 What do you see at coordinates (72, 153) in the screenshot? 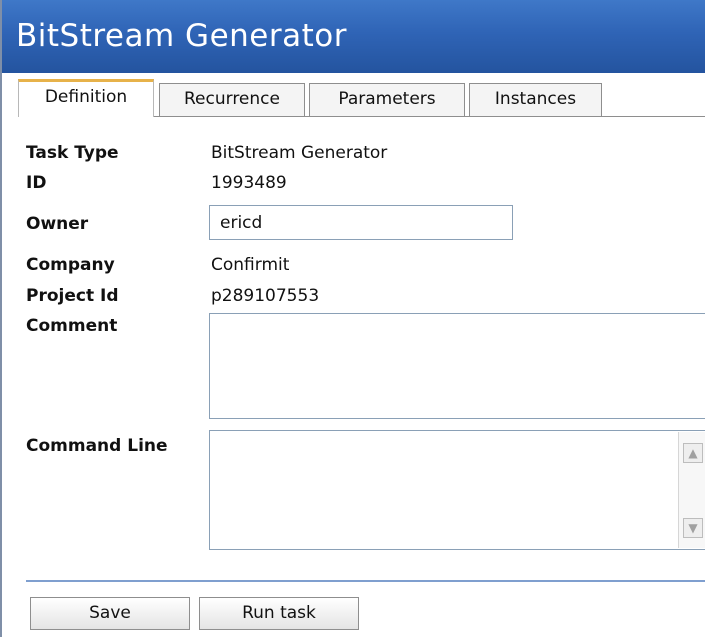
I see `task-type-label: Task Type` at bounding box center [72, 153].